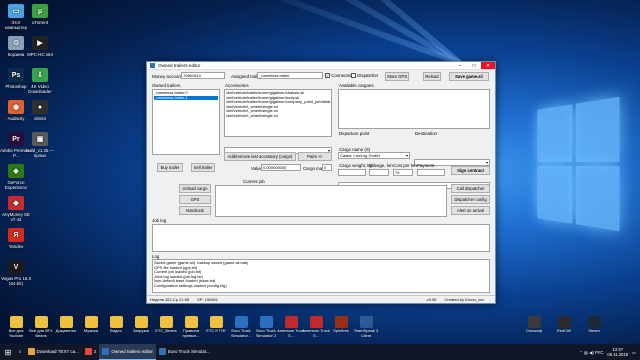  I want to click on desktop-icon: ● obs64, so click(40, 110).